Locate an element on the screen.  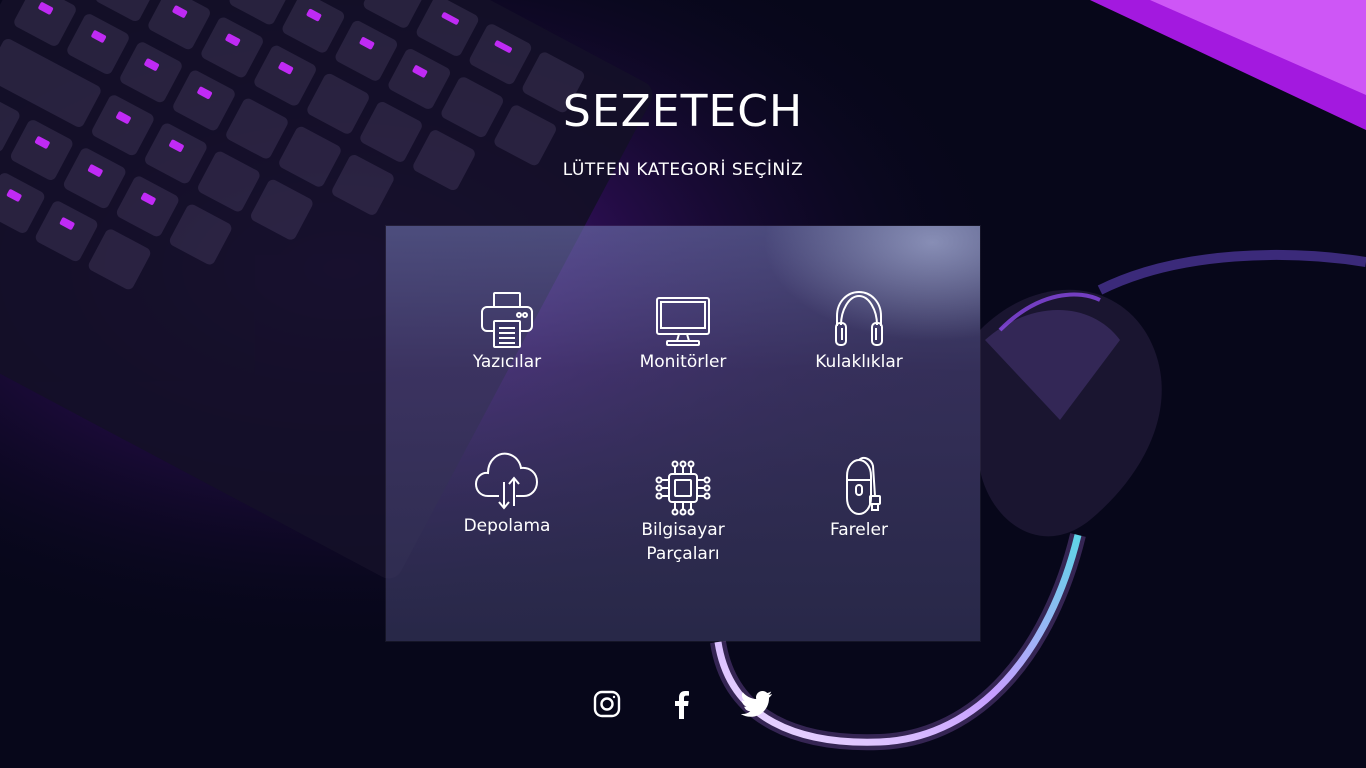
category-label-mice: Fareler is located at coordinates (859, 530).